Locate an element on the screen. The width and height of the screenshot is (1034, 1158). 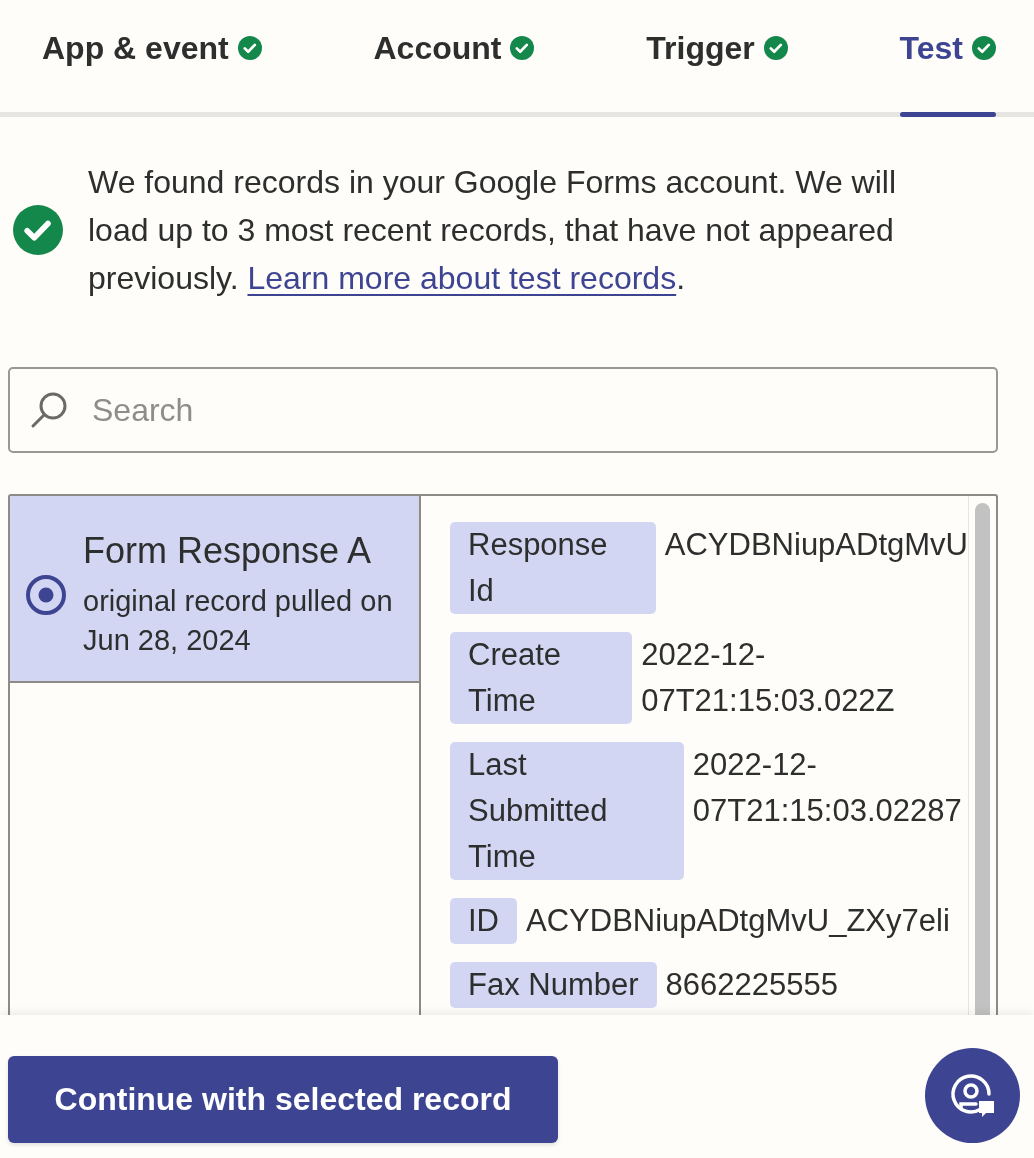
notice-text: We found records in your Google Forms account. We will load up to 3 most recent records, that have not appeared previously. Learn more about test records. is located at coordinates (493, 230).